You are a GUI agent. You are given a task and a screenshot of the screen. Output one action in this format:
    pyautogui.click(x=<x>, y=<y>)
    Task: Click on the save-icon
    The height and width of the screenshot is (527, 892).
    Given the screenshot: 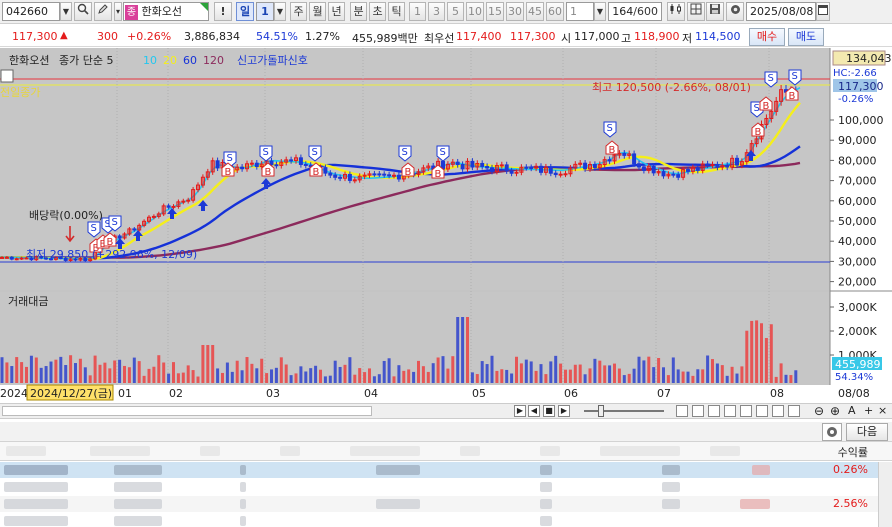 What is the action you would take?
    pyautogui.click(x=715, y=11)
    